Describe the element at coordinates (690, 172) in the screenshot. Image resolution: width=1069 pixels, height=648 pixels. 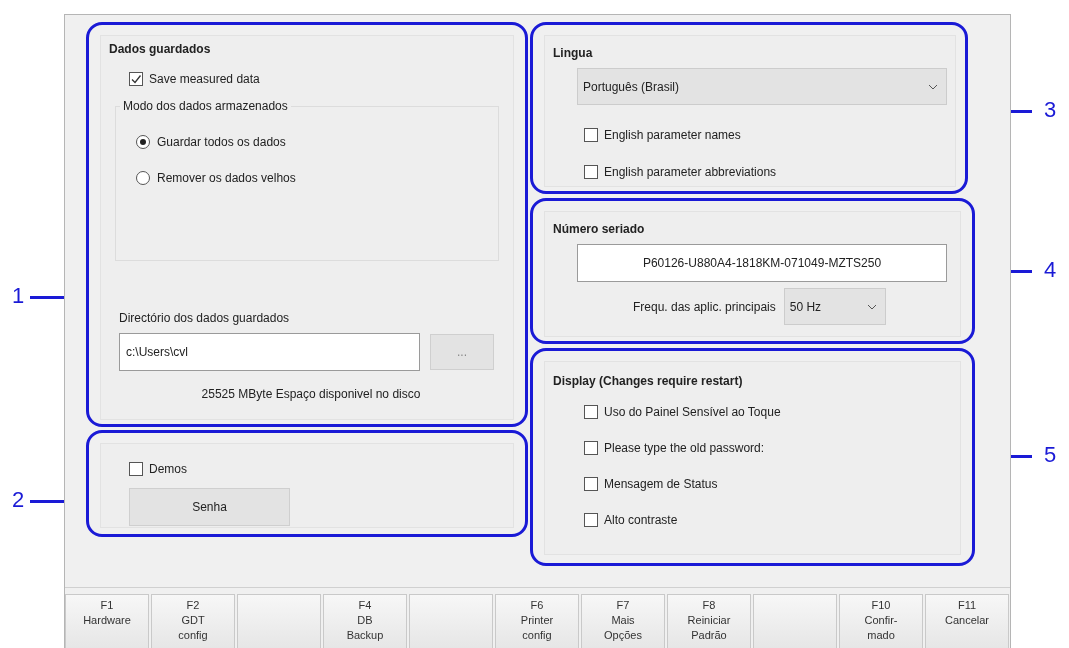
I see `checkbox-label: English parameter abbreviations` at that location.